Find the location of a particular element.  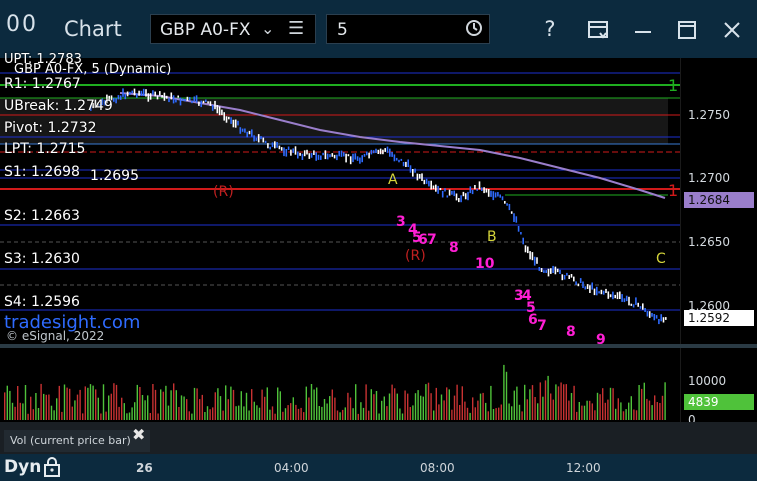

lock-icon is located at coordinates (52, 467).